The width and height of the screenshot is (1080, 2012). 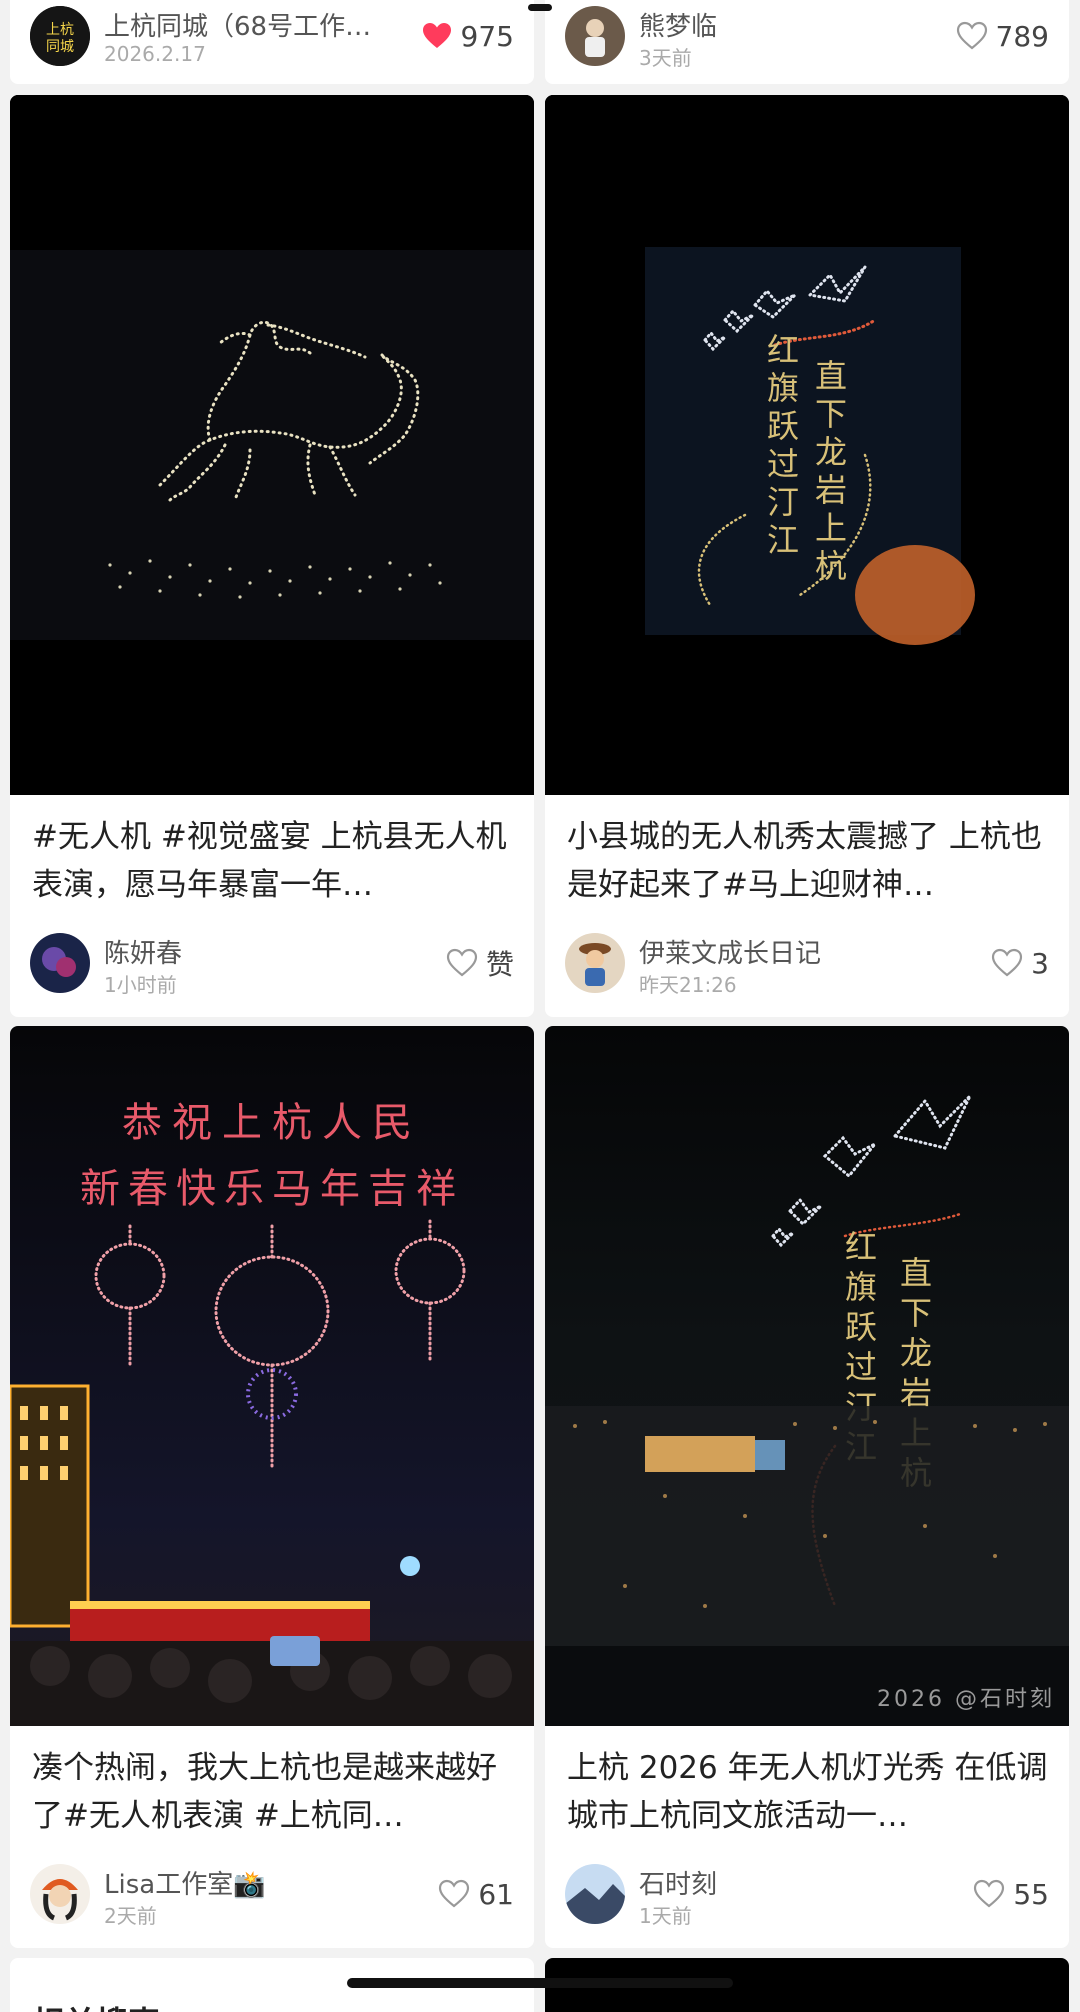 What do you see at coordinates (272, 1189) in the screenshot?
I see `banner-line-2: 新春快乐马年吉祥` at bounding box center [272, 1189].